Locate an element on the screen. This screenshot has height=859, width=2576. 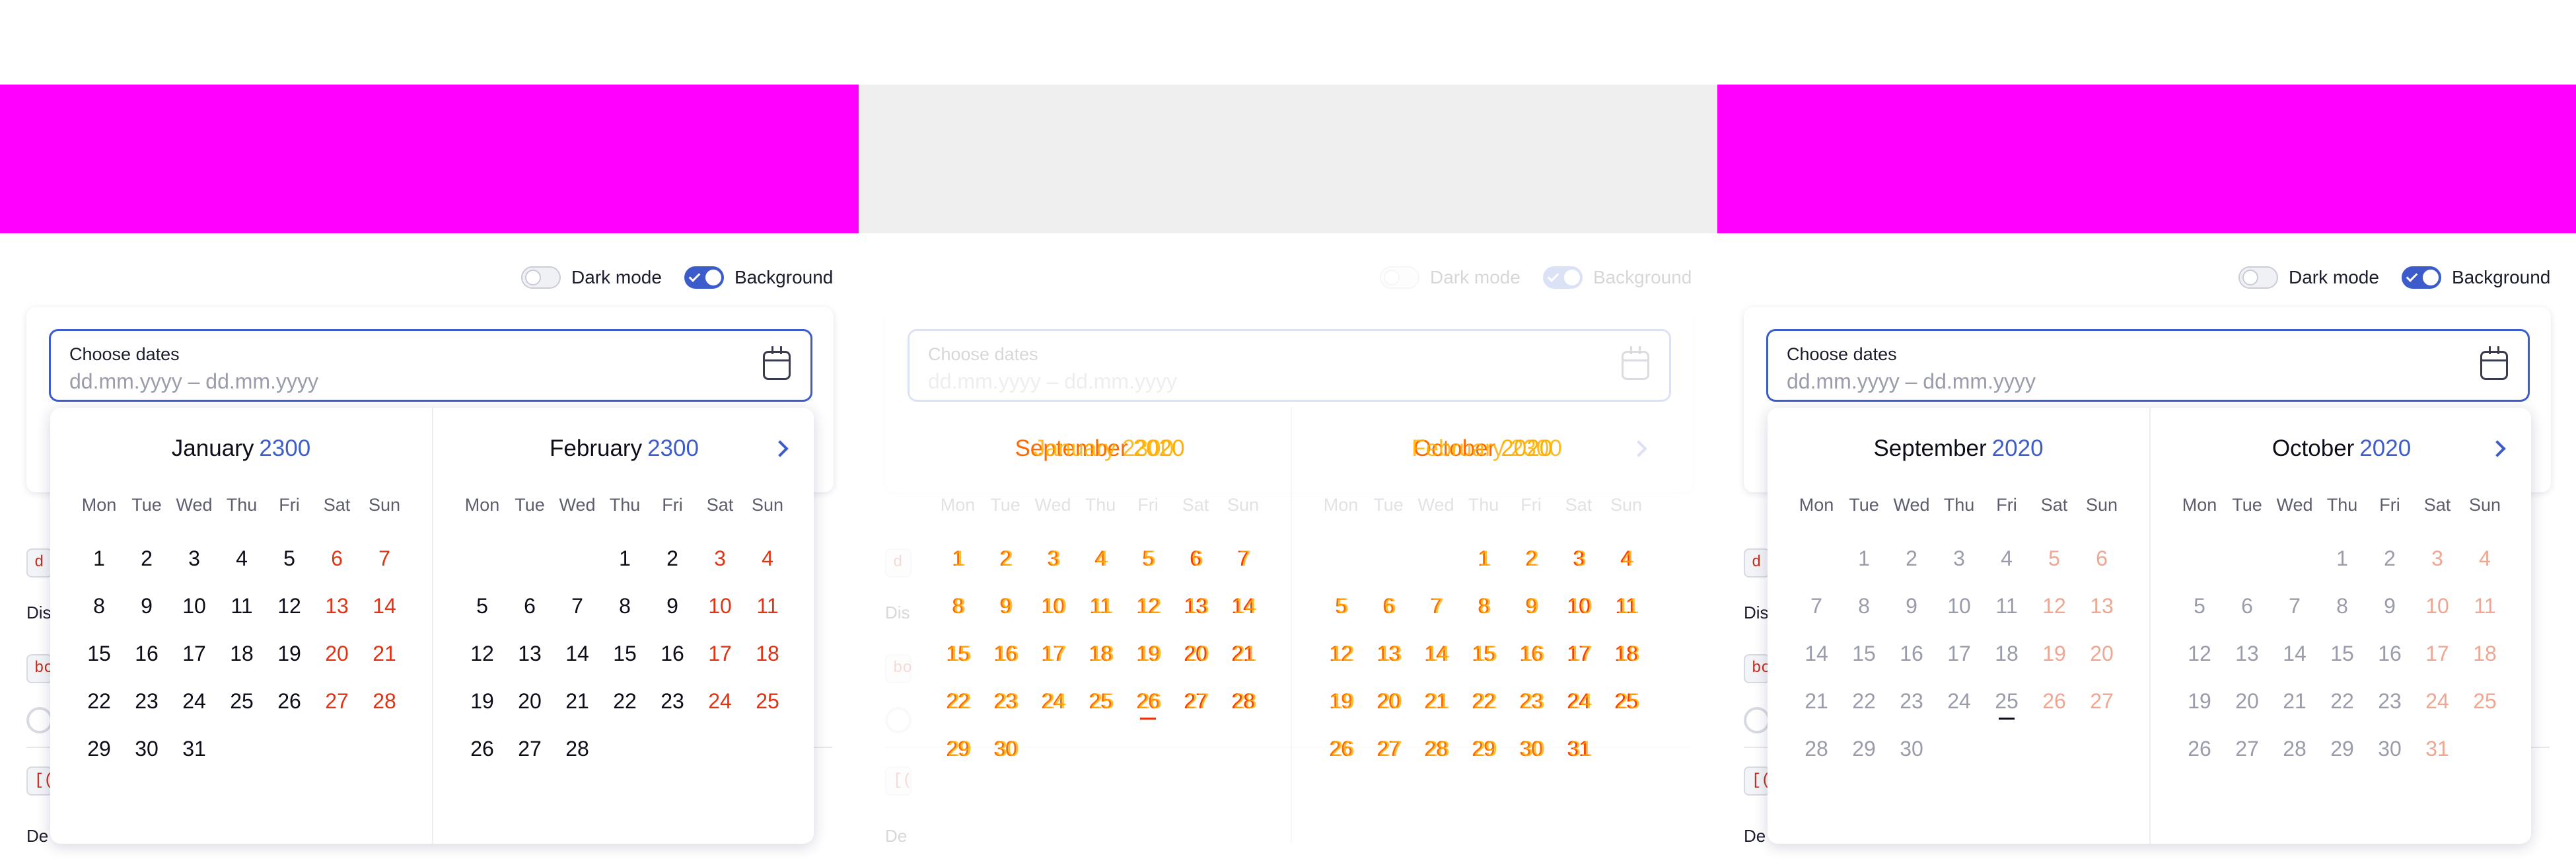
calendar-day: 18 is located at coordinates (768, 653).